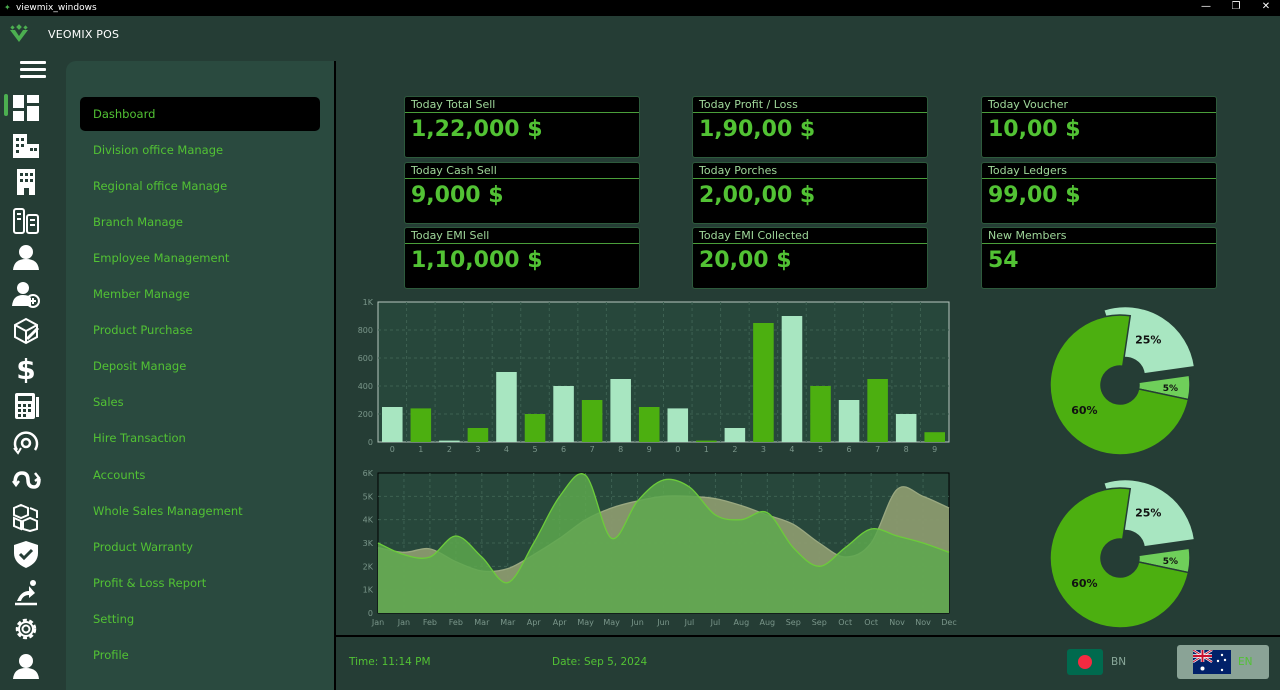 This screenshot has height=690, width=1280. I want to click on stat-card-value: 54, so click(1003, 260).